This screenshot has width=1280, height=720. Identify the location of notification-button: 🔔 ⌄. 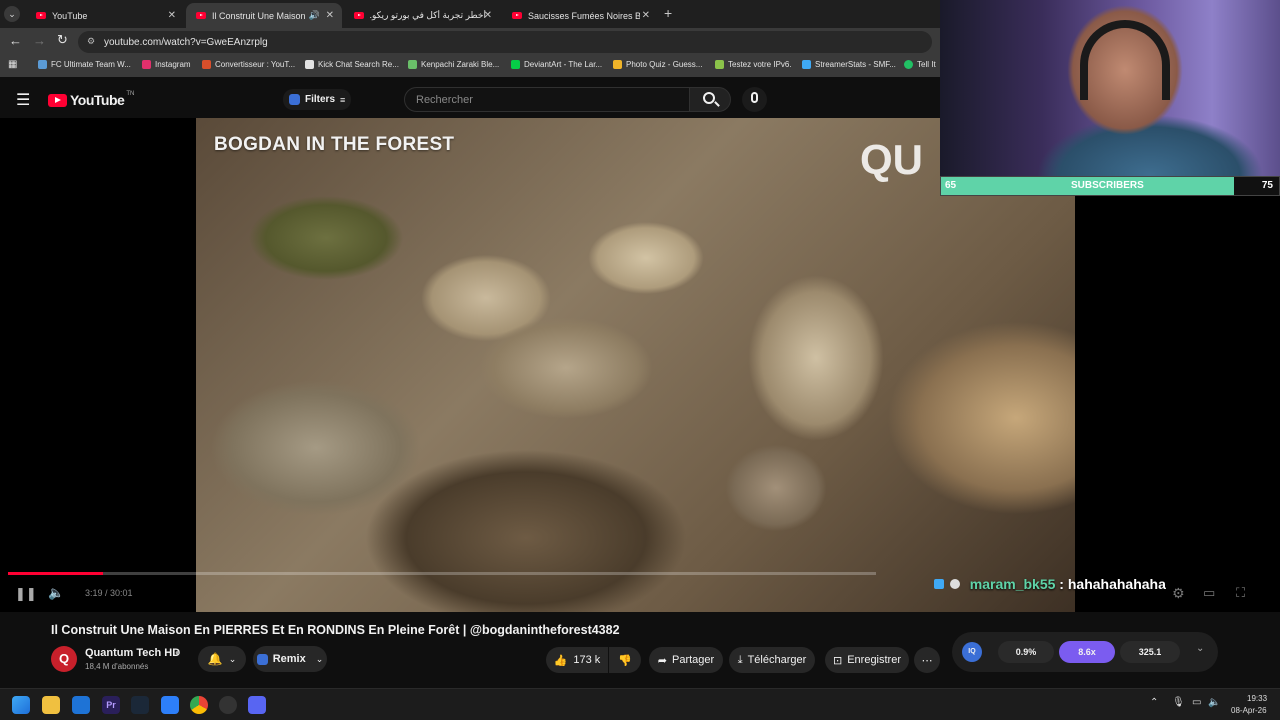
(222, 659).